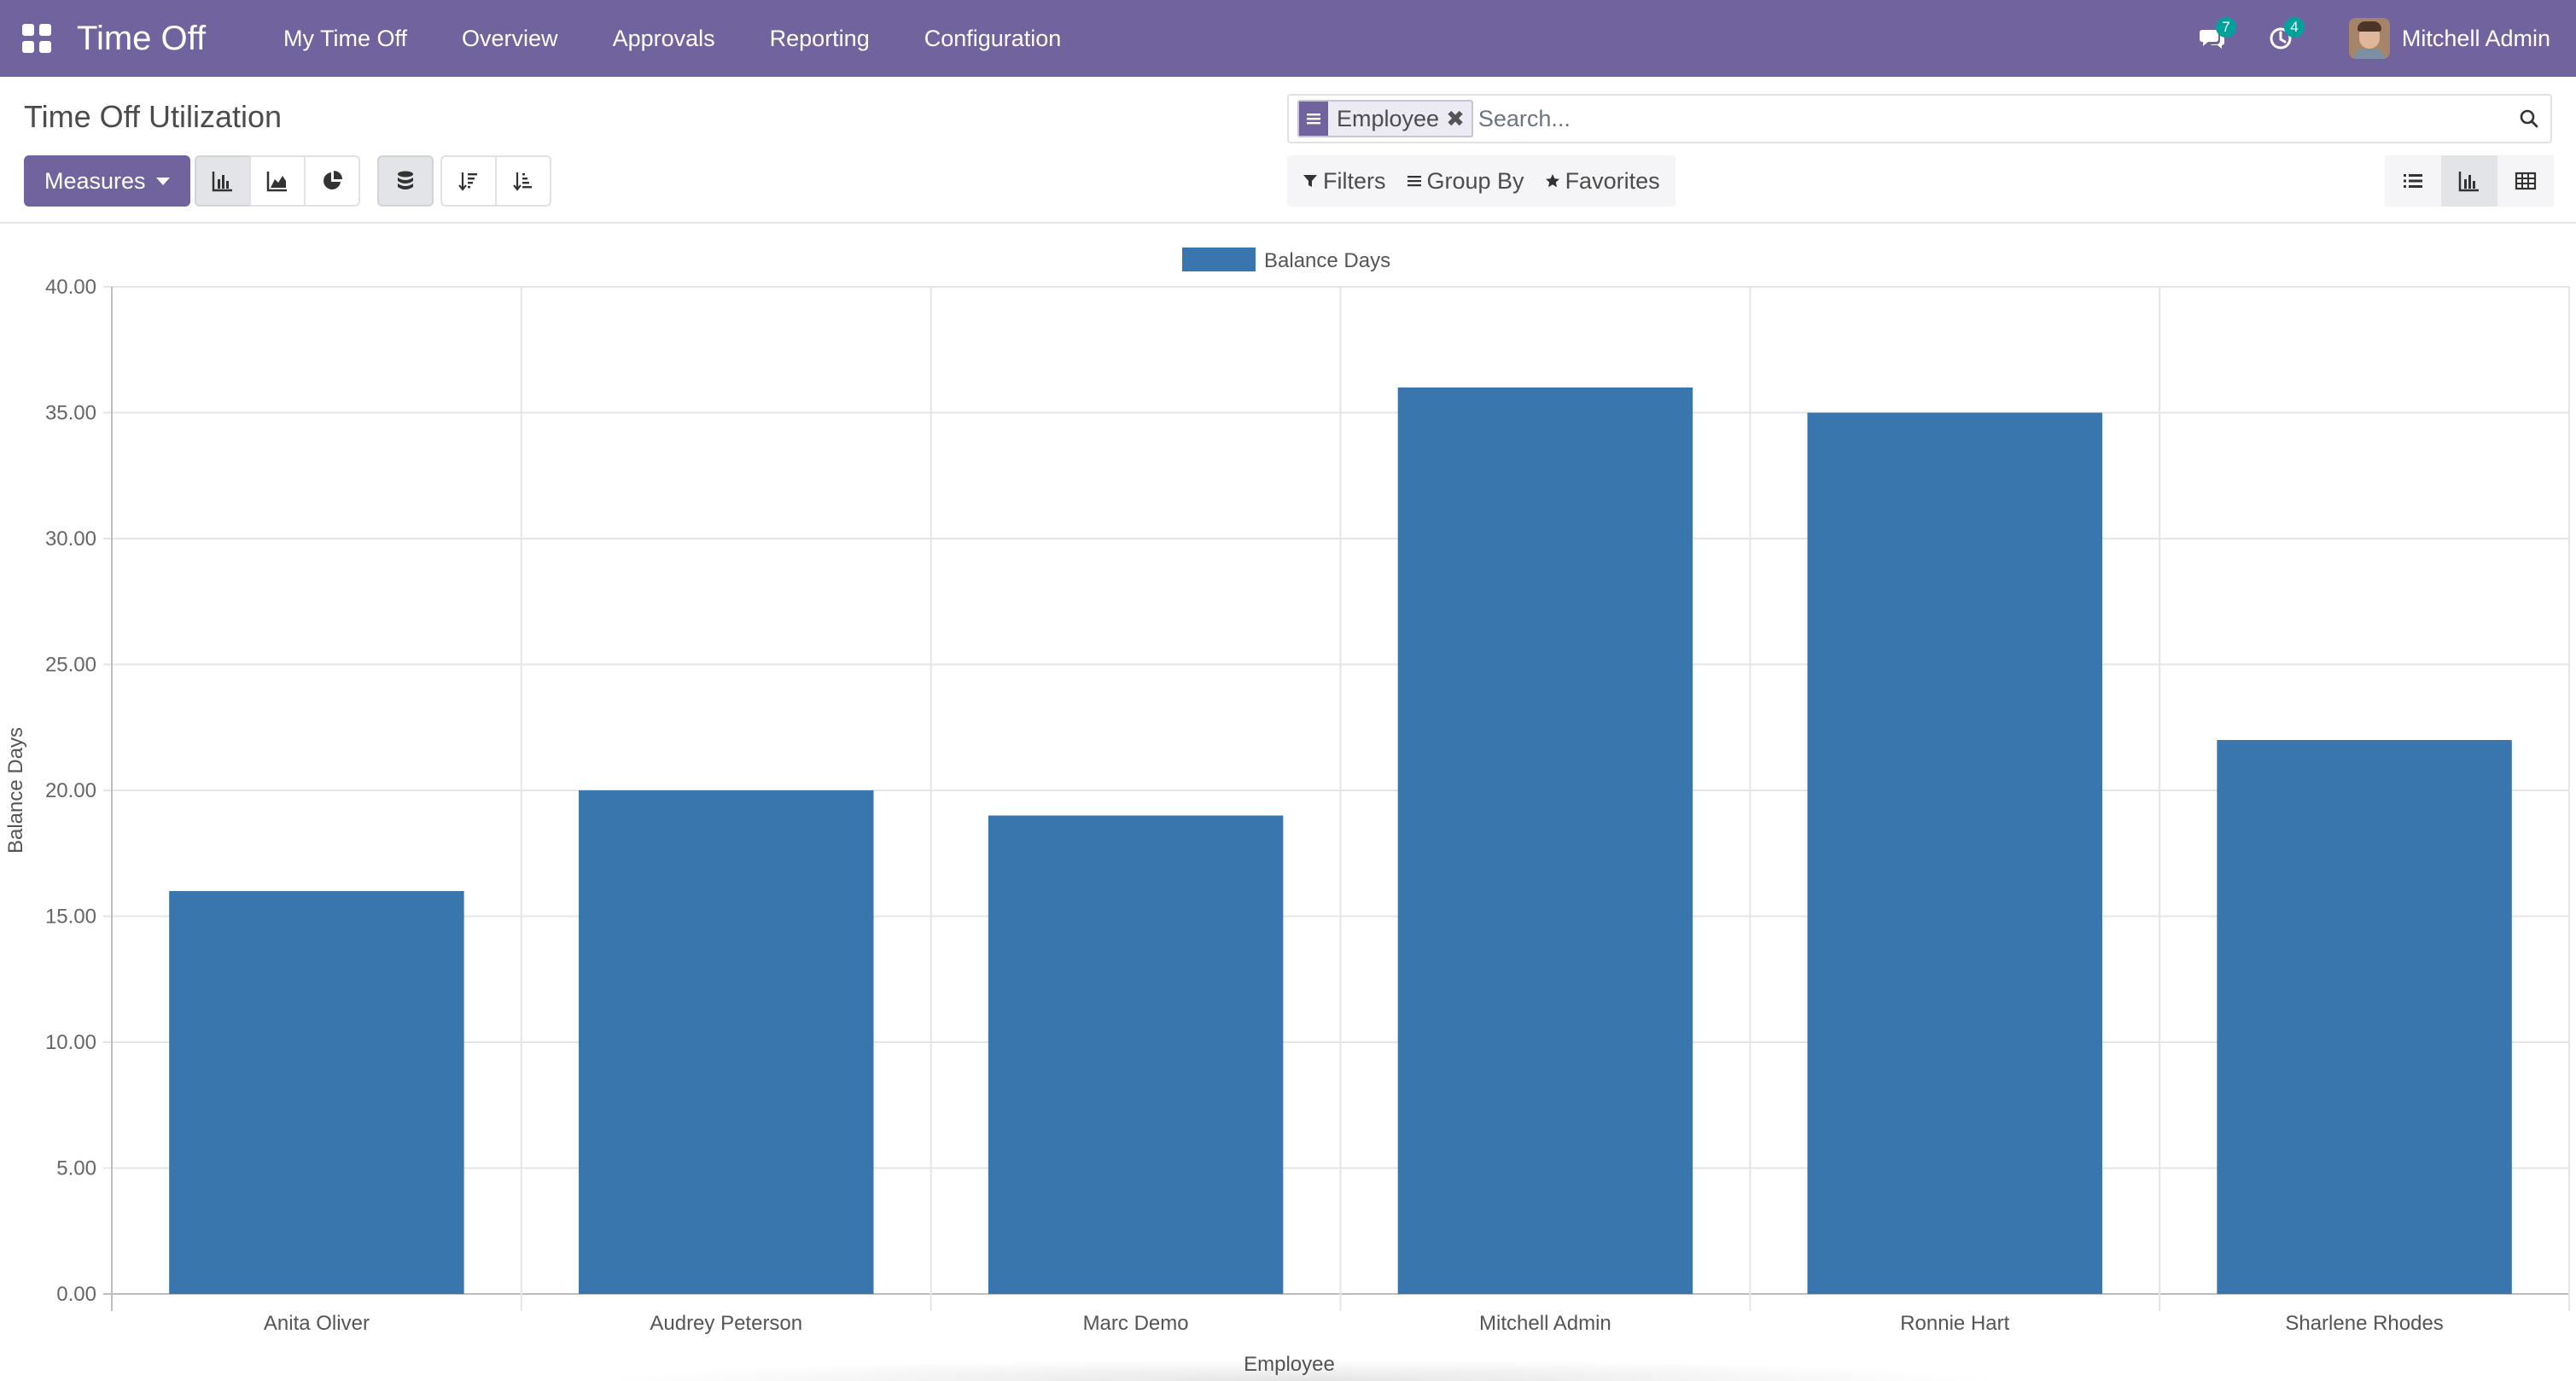 This screenshot has width=2576, height=1381. I want to click on bars-icon, so click(1414, 181).